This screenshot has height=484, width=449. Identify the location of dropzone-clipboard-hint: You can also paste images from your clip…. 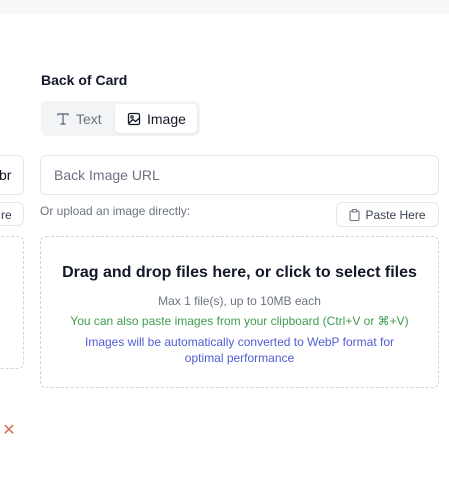
(239, 321).